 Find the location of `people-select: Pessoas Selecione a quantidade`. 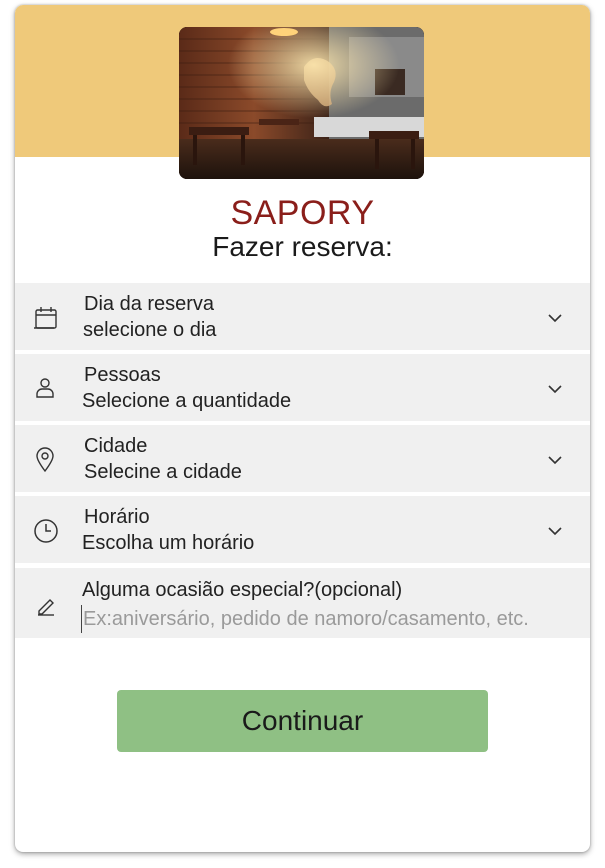

people-select: Pessoas Selecione a quantidade is located at coordinates (302, 388).